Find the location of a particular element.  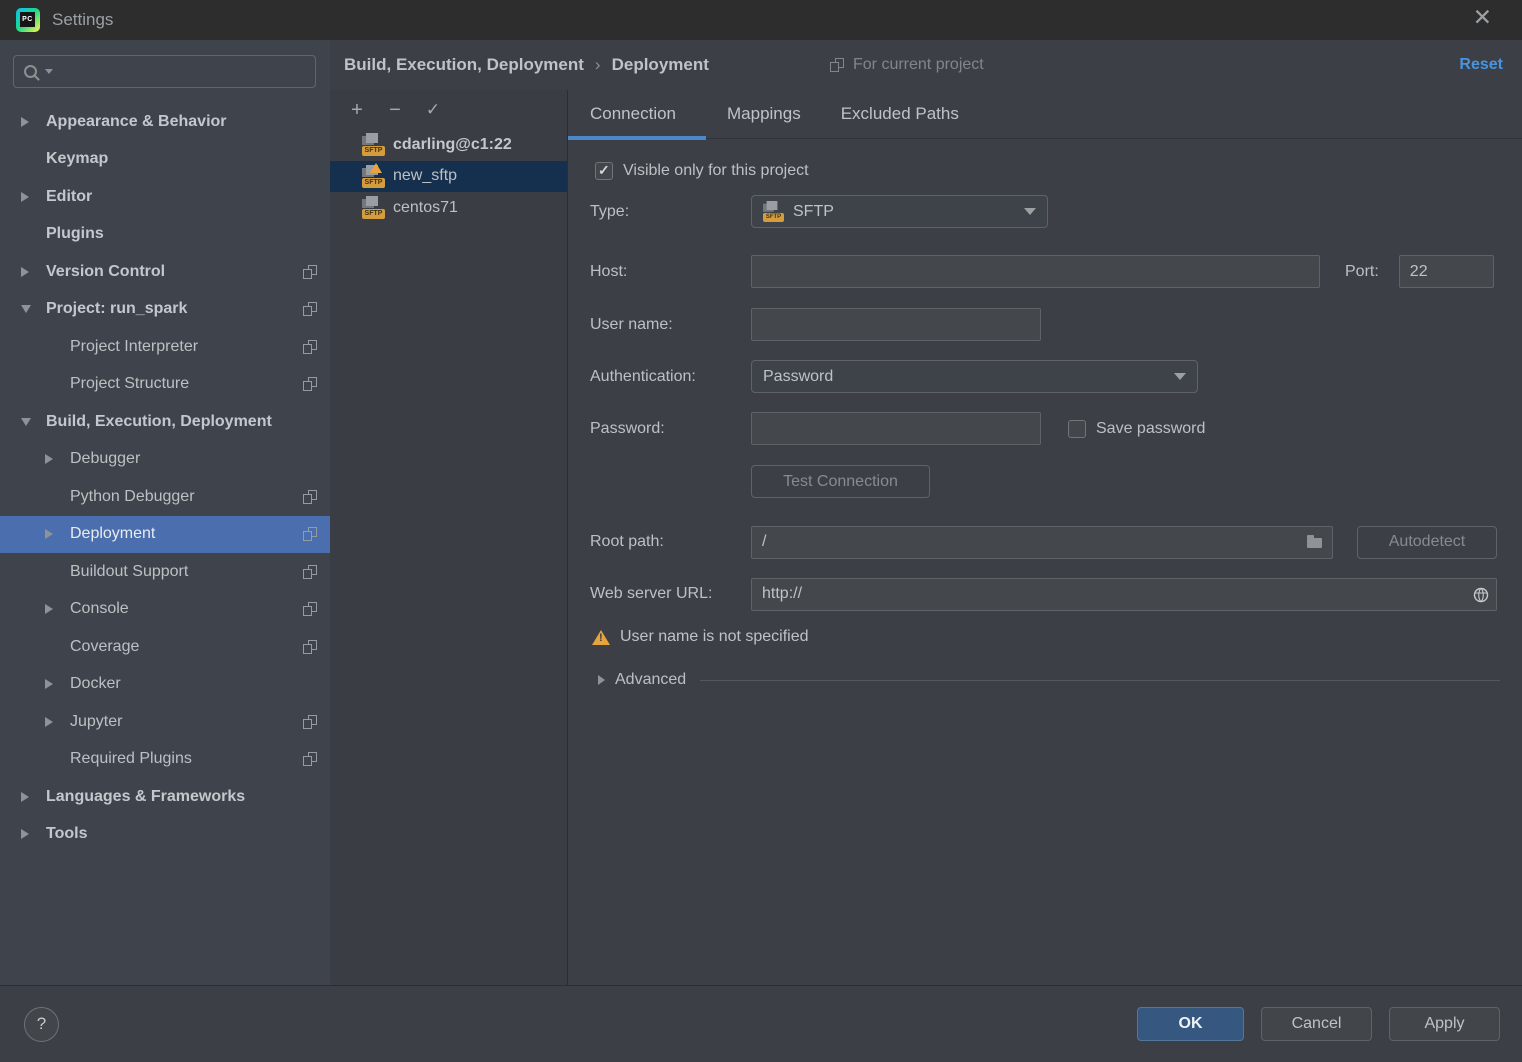

web-server-url-input is located at coordinates (1124, 594).